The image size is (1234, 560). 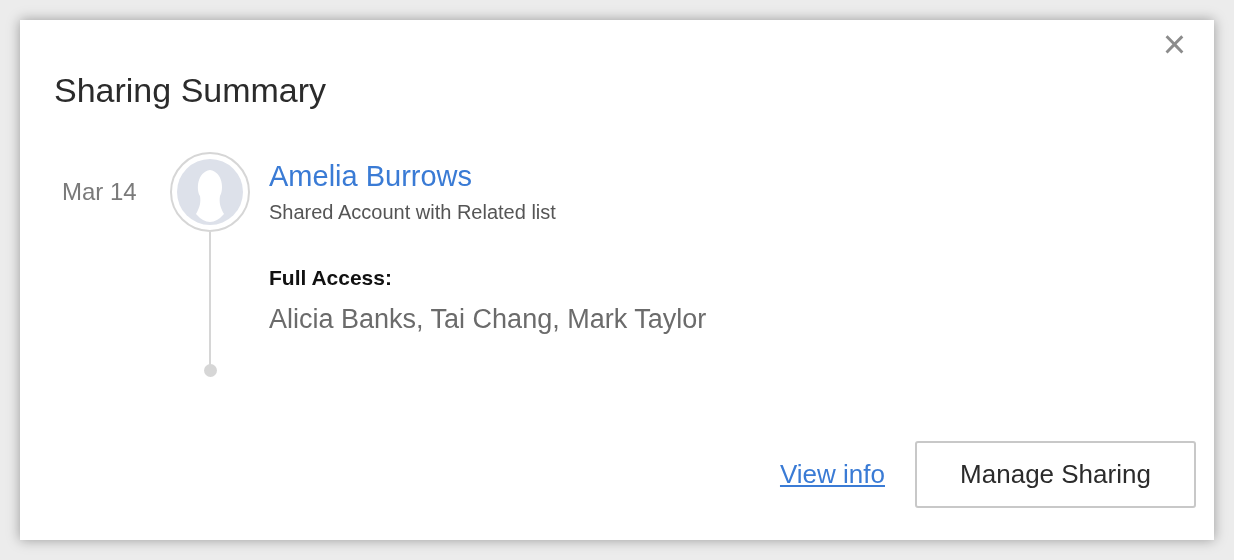 I want to click on timeline-dot, so click(x=210, y=370).